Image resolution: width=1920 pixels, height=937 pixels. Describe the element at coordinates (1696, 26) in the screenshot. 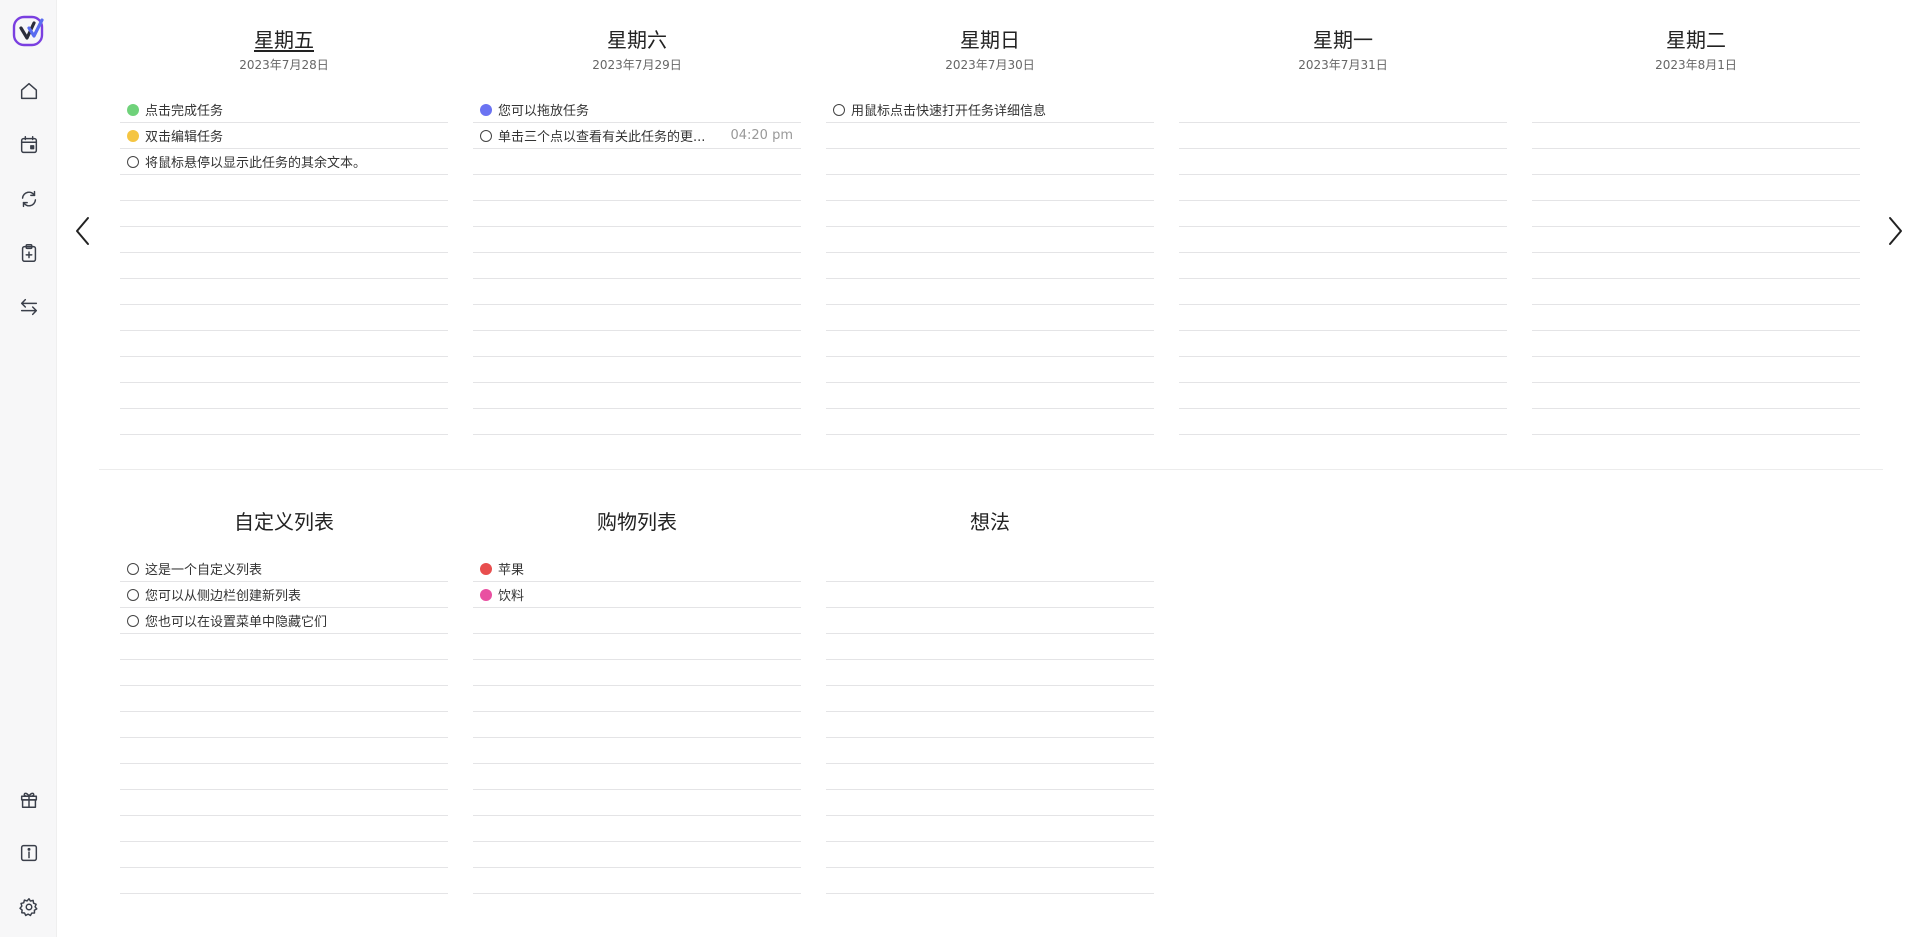

I see `day-title: 星期二` at that location.